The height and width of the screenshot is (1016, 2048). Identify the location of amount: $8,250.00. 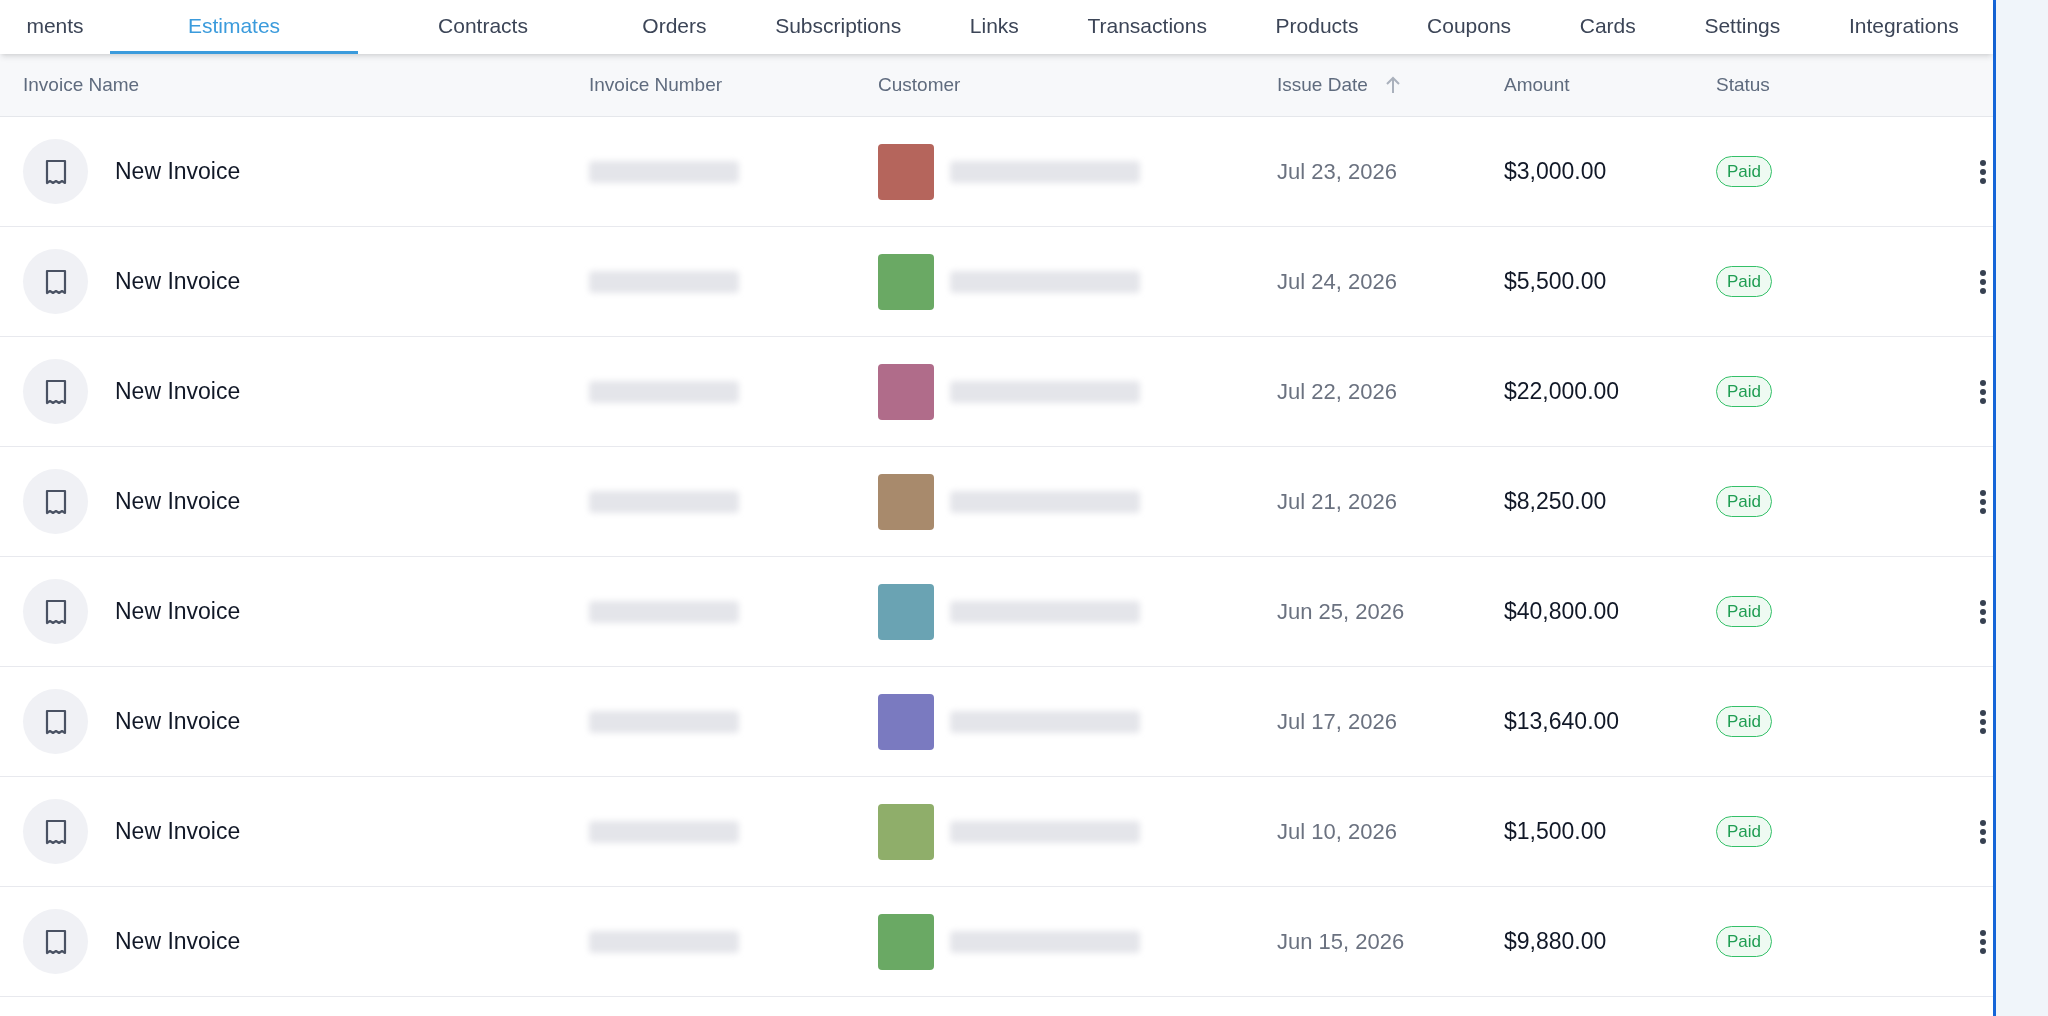
(1556, 502).